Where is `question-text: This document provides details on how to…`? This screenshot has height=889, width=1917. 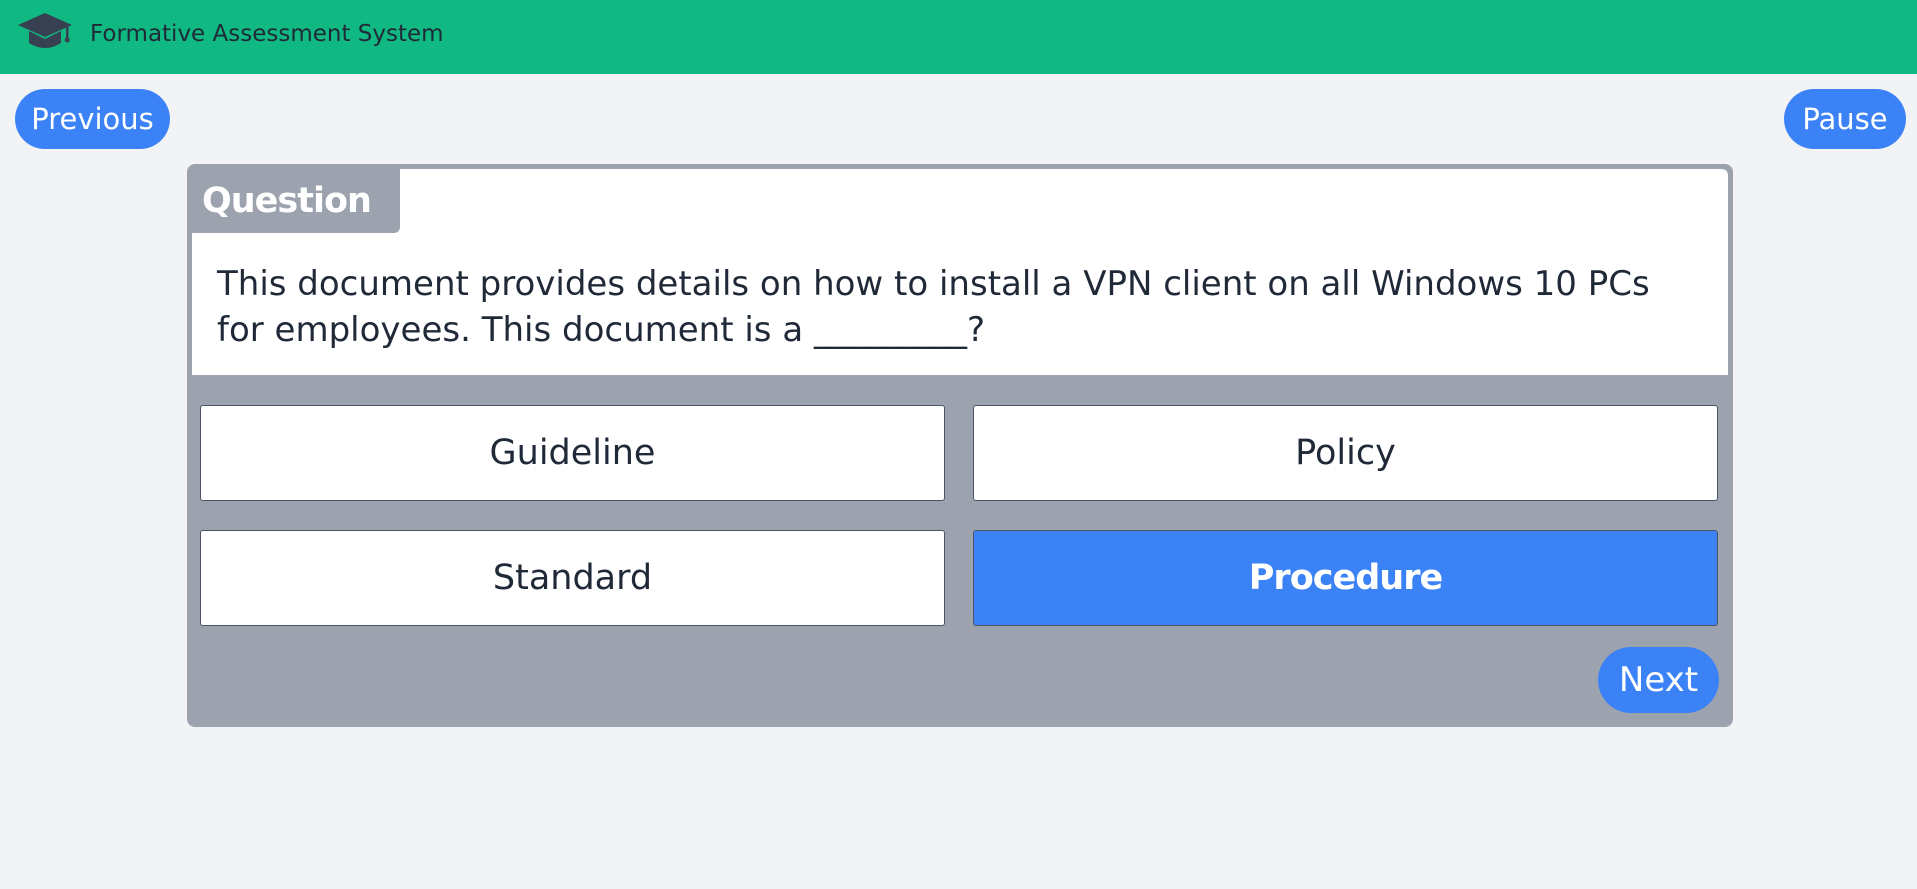
question-text: This document provides details on how to… is located at coordinates (933, 307).